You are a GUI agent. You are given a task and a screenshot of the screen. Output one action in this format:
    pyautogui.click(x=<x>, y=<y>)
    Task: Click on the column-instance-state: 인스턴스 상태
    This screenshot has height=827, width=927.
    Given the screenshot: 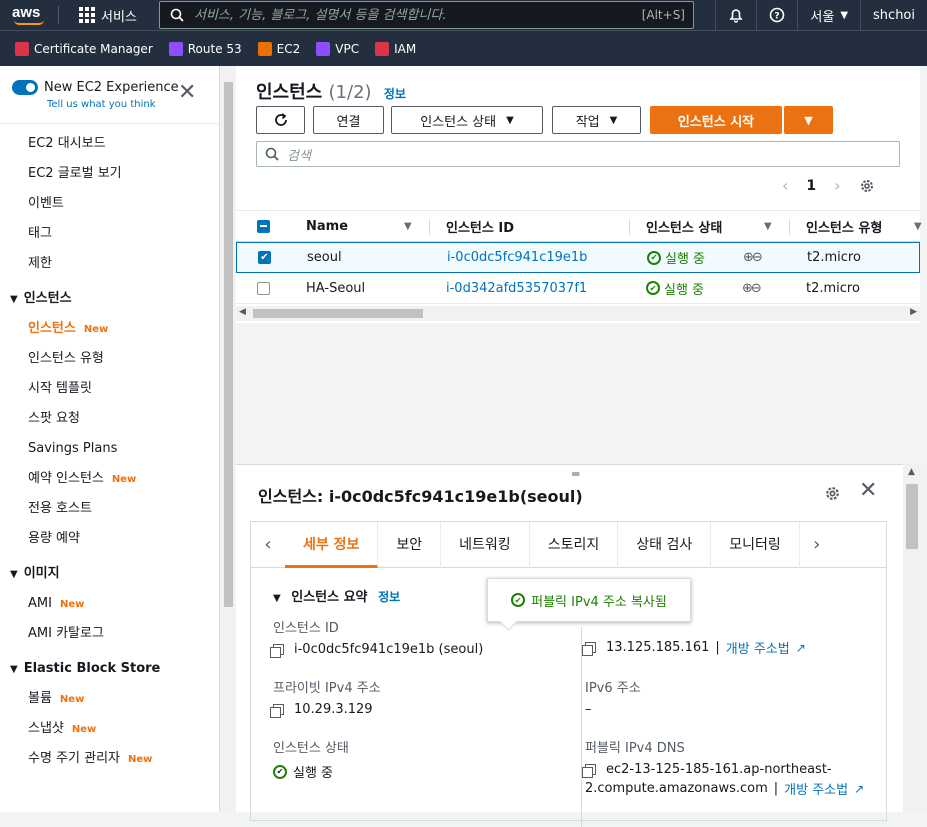 What is the action you would take?
    pyautogui.click(x=684, y=226)
    